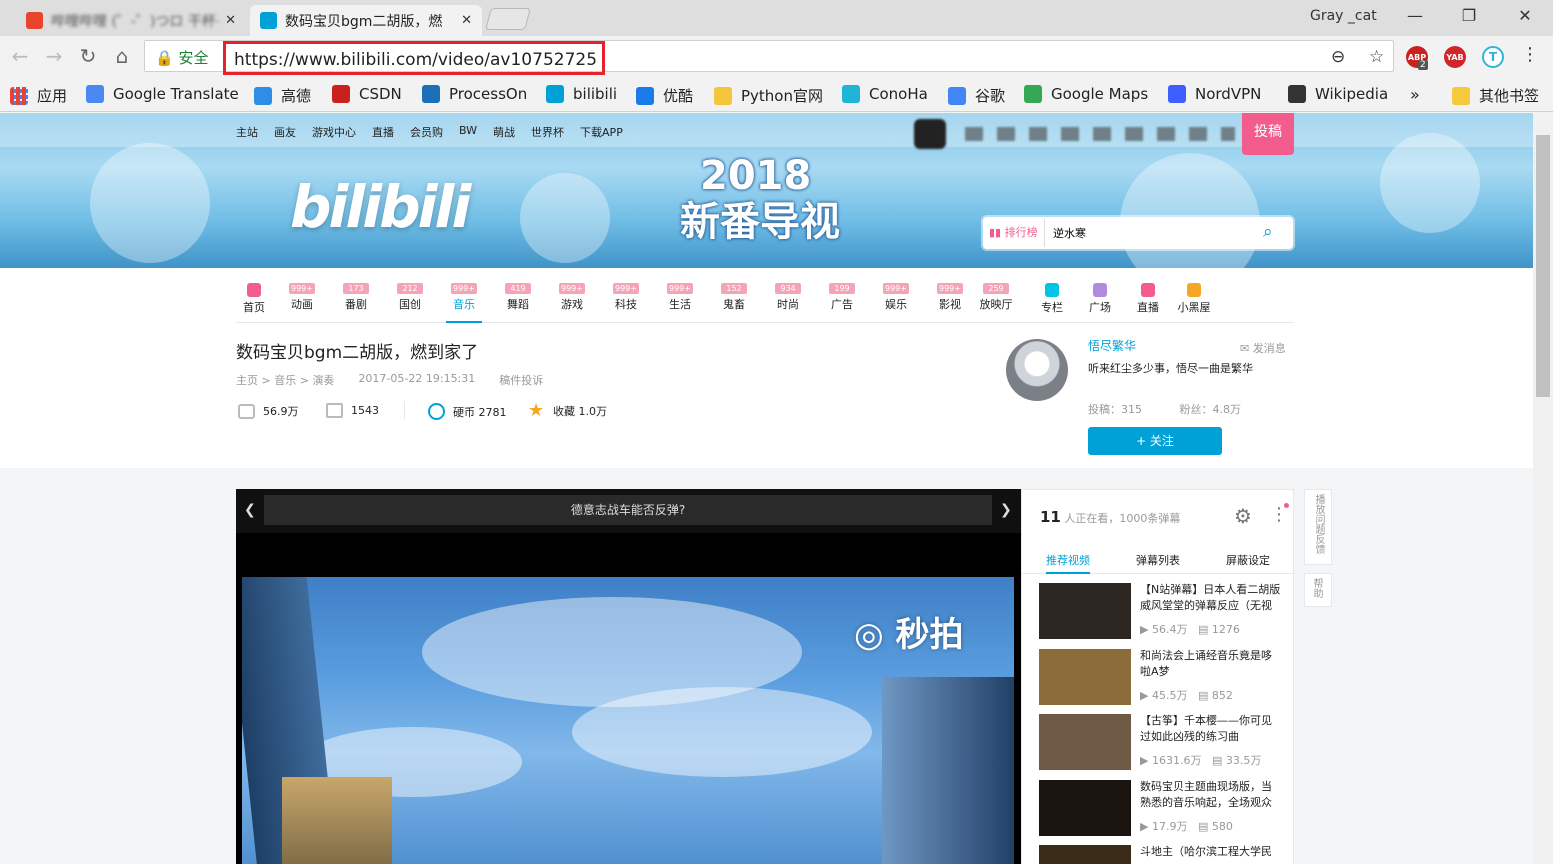 This screenshot has height=864, width=1553. Describe the element at coordinates (468, 132) in the screenshot. I see `top-link: BW` at that location.